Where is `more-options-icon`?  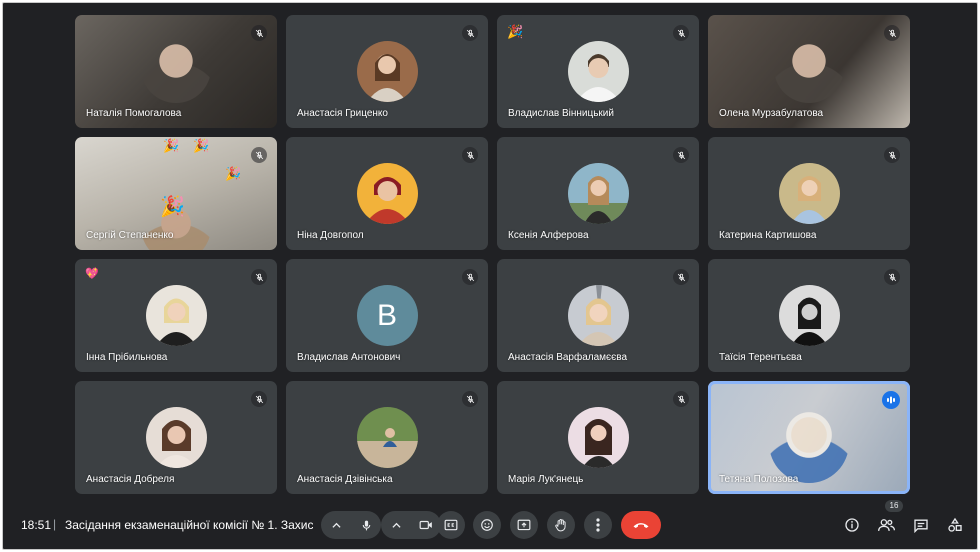 more-options-icon is located at coordinates (598, 525).